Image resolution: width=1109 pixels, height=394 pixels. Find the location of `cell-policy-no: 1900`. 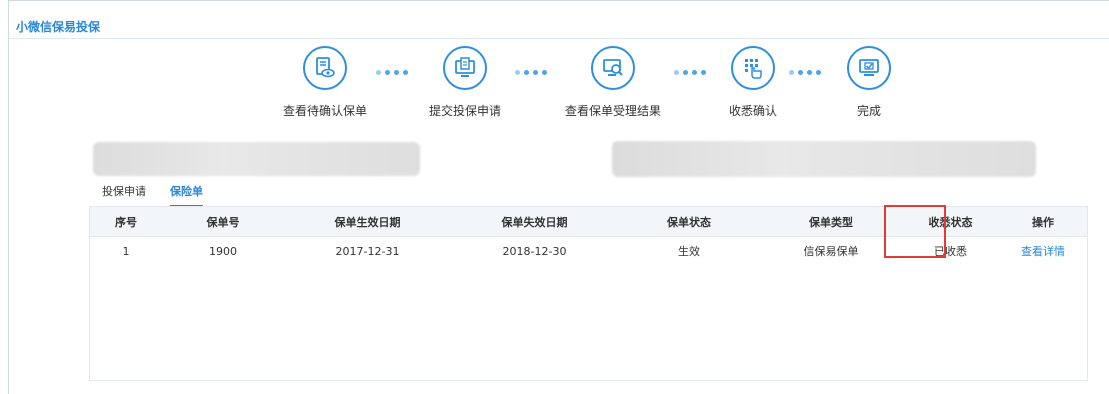

cell-policy-no: 1900 is located at coordinates (223, 251).